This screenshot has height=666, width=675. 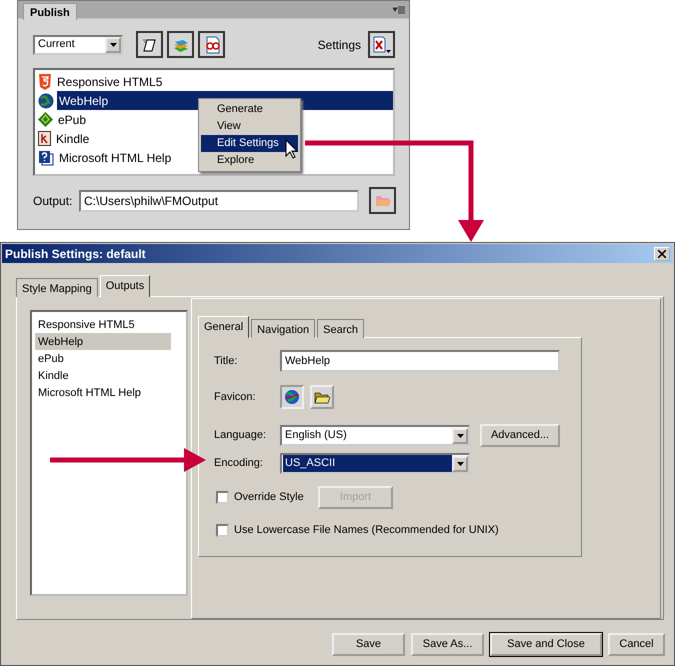 What do you see at coordinates (240, 436) in the screenshot?
I see `language-label: Language:` at bounding box center [240, 436].